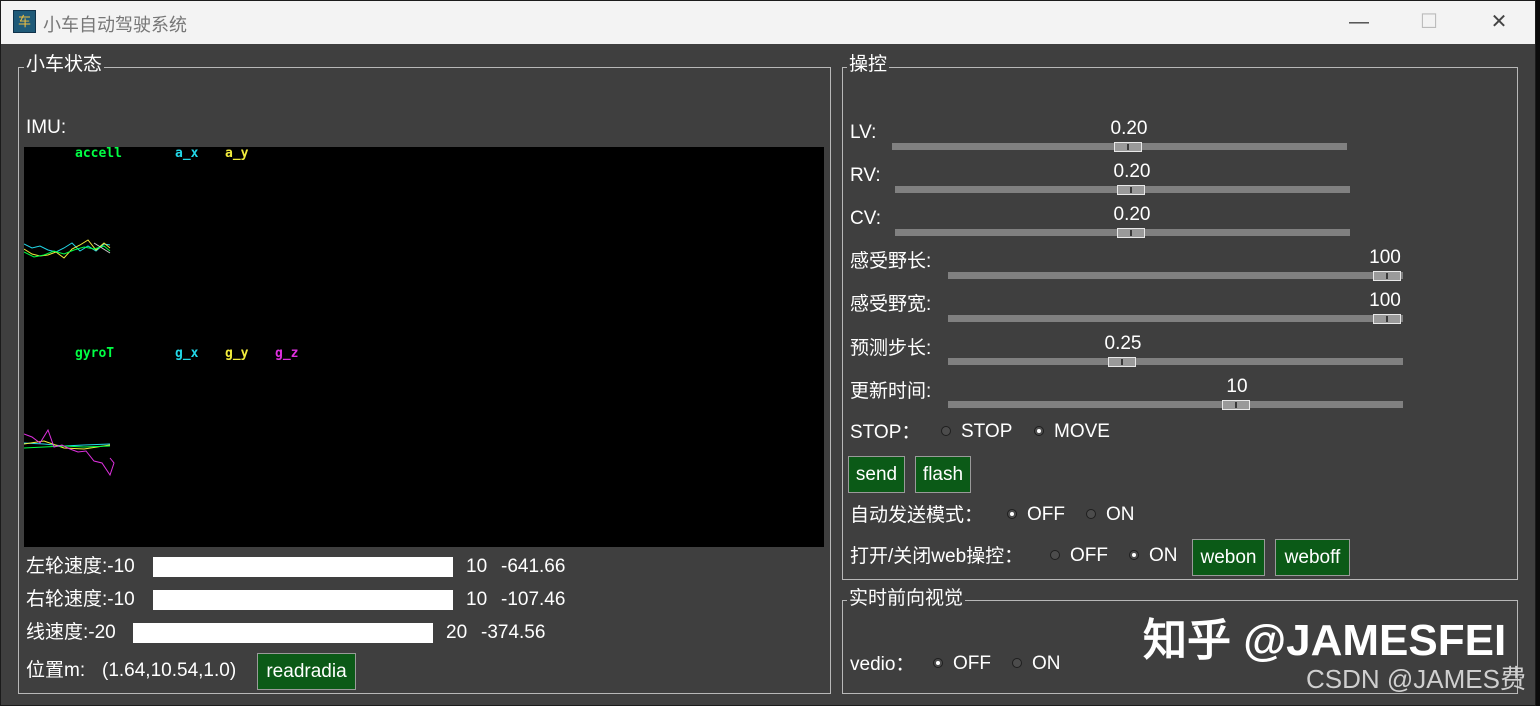 The image size is (1540, 706). I want to click on vision-frame-title: 实时前向视觉, so click(906, 598).